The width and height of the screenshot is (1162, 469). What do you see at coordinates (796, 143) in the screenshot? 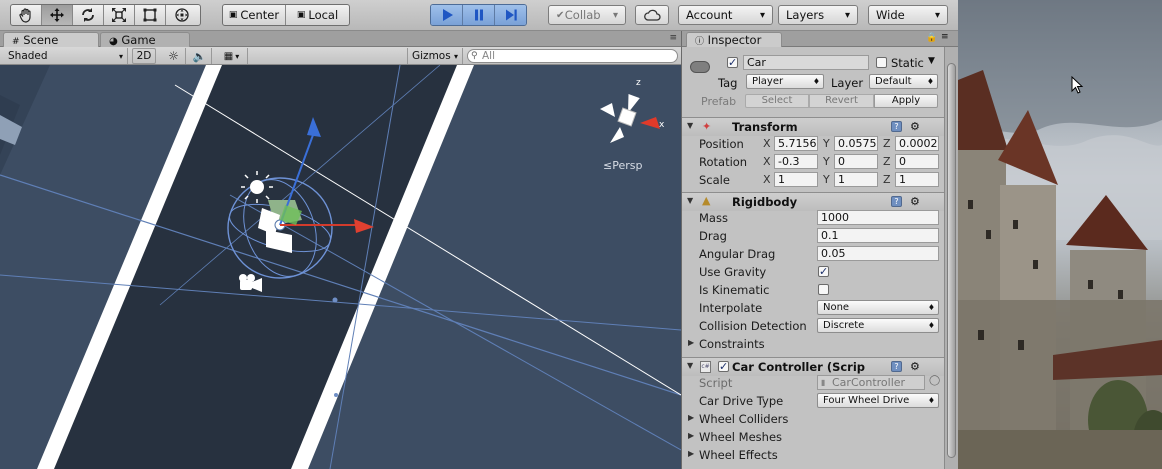
I see `position-x-field: 5.7156` at bounding box center [796, 143].